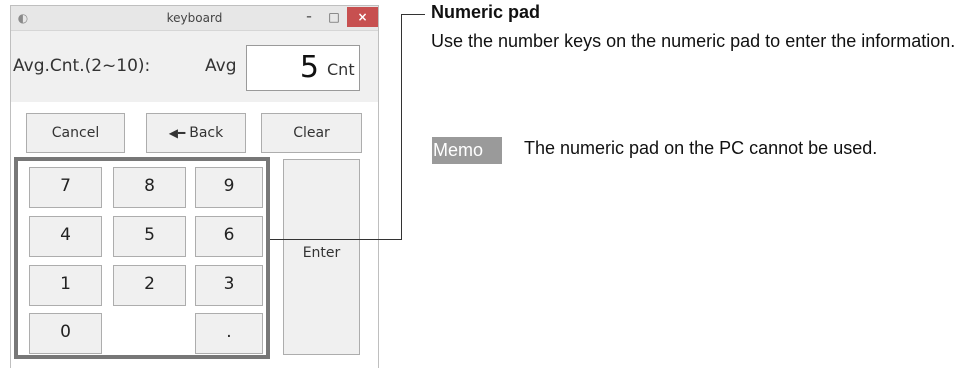  Describe the element at coordinates (177, 133) in the screenshot. I see `left-arrow-icon: ◀━` at that location.